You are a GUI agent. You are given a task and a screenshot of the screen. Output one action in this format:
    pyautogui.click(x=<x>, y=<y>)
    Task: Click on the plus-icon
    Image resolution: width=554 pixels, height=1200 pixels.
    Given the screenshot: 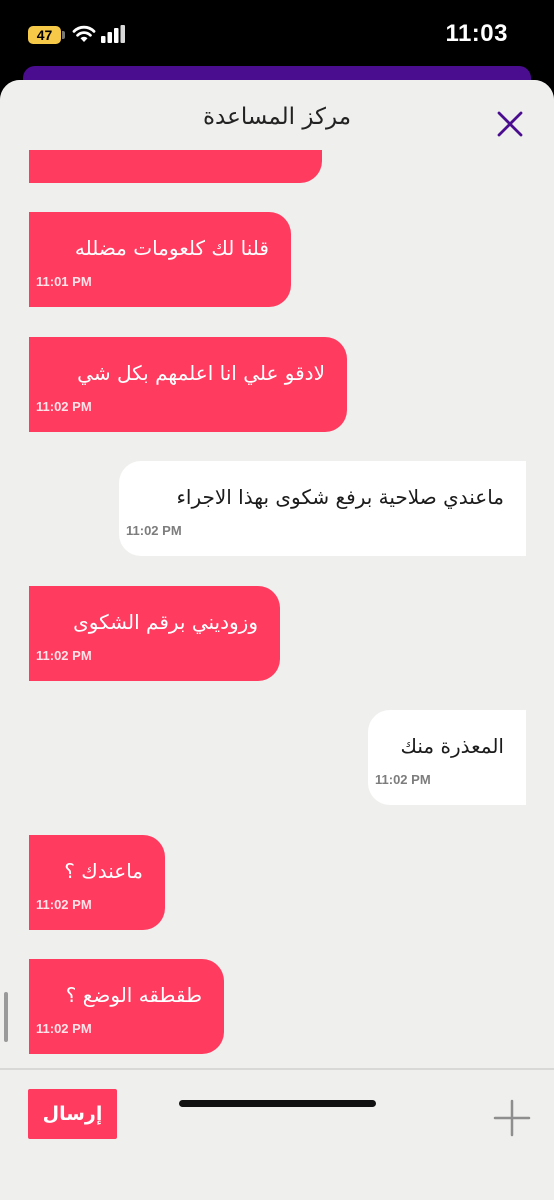 What is the action you would take?
    pyautogui.click(x=512, y=1118)
    